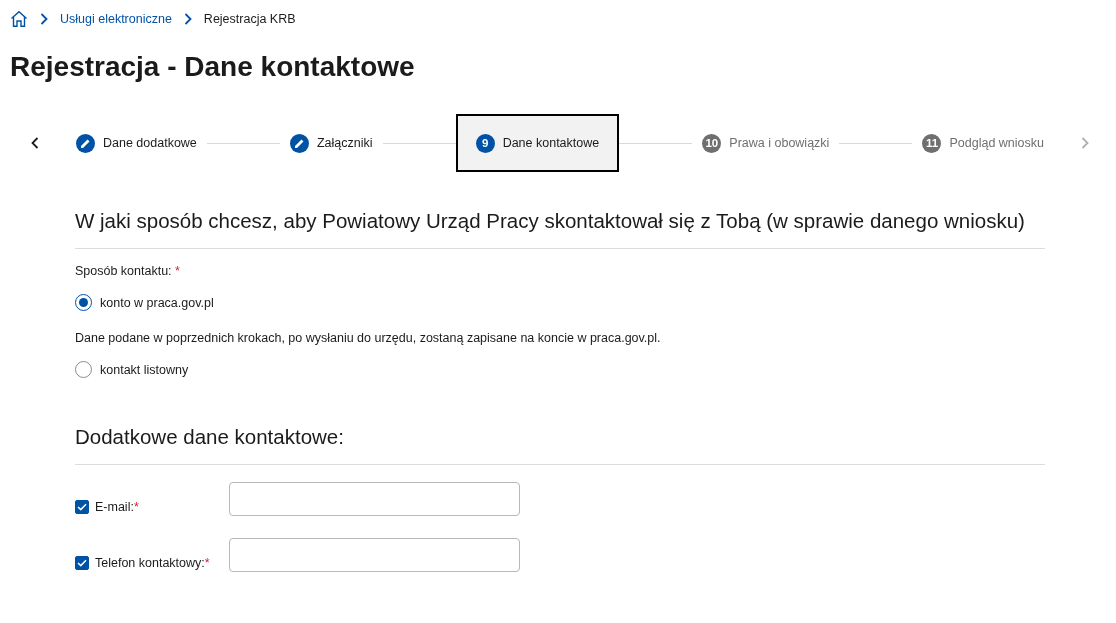 The height and width of the screenshot is (623, 1116). Describe the element at coordinates (116, 18) in the screenshot. I see `breadcrumb-link: Usługi elektroniczne` at that location.